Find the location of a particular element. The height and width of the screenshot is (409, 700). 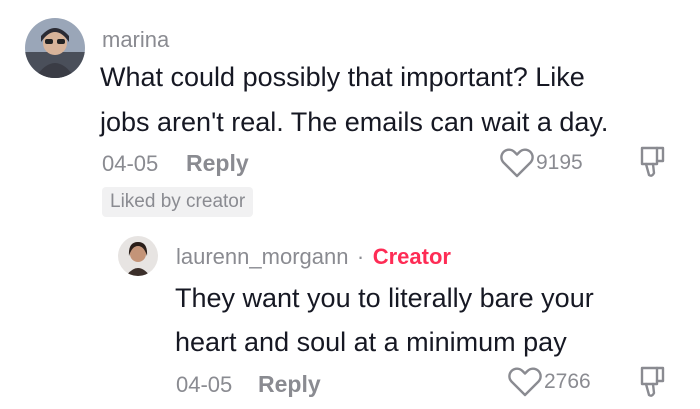

comment-date: 04-05 is located at coordinates (130, 163).